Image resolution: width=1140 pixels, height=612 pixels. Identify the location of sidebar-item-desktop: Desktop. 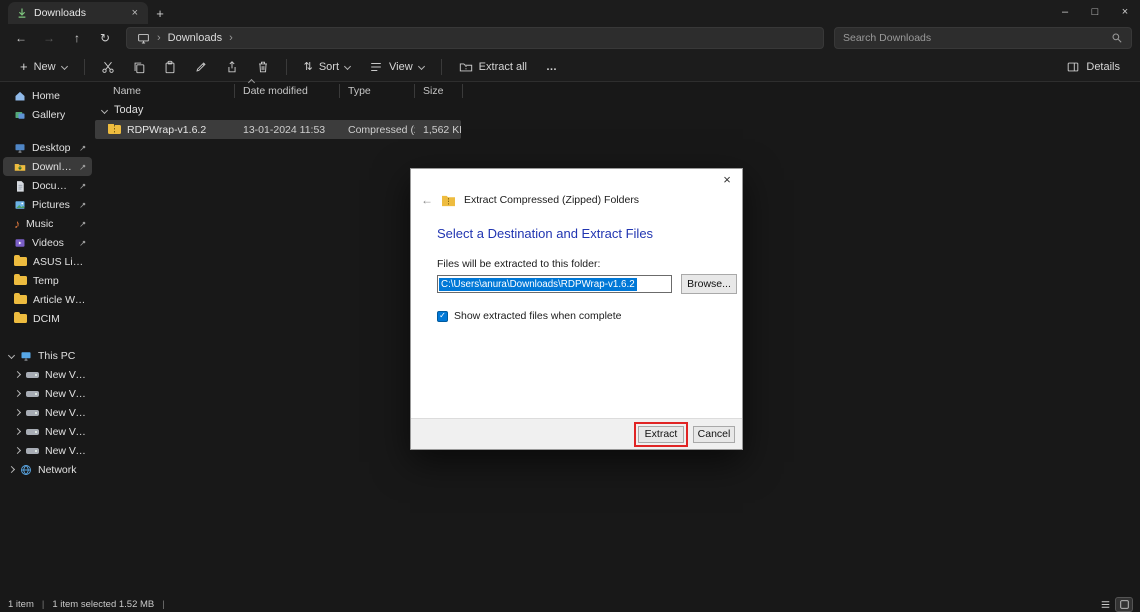
(47, 147).